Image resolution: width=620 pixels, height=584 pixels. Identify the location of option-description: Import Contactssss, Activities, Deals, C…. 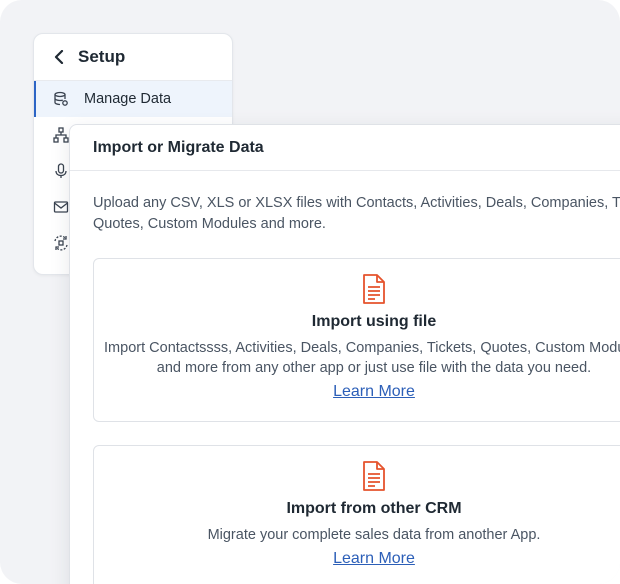
(362, 348).